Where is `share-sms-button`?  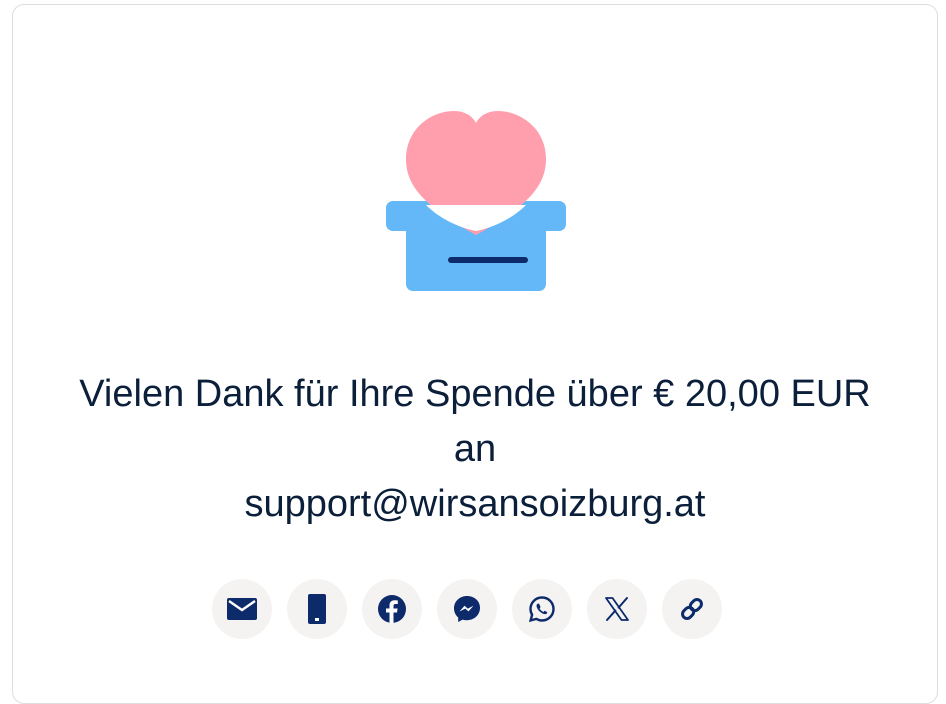
share-sms-button is located at coordinates (317, 609).